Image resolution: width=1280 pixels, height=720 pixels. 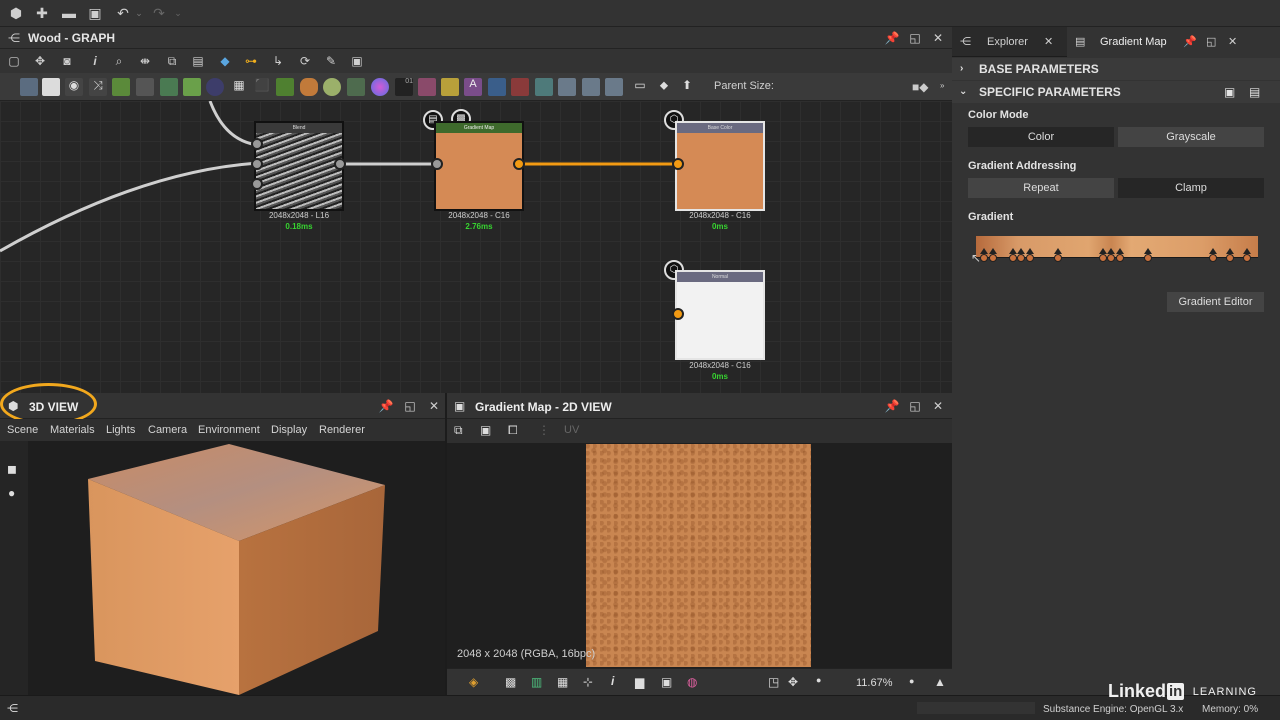 I want to click on normal-output-node: Normal, so click(x=720, y=315).